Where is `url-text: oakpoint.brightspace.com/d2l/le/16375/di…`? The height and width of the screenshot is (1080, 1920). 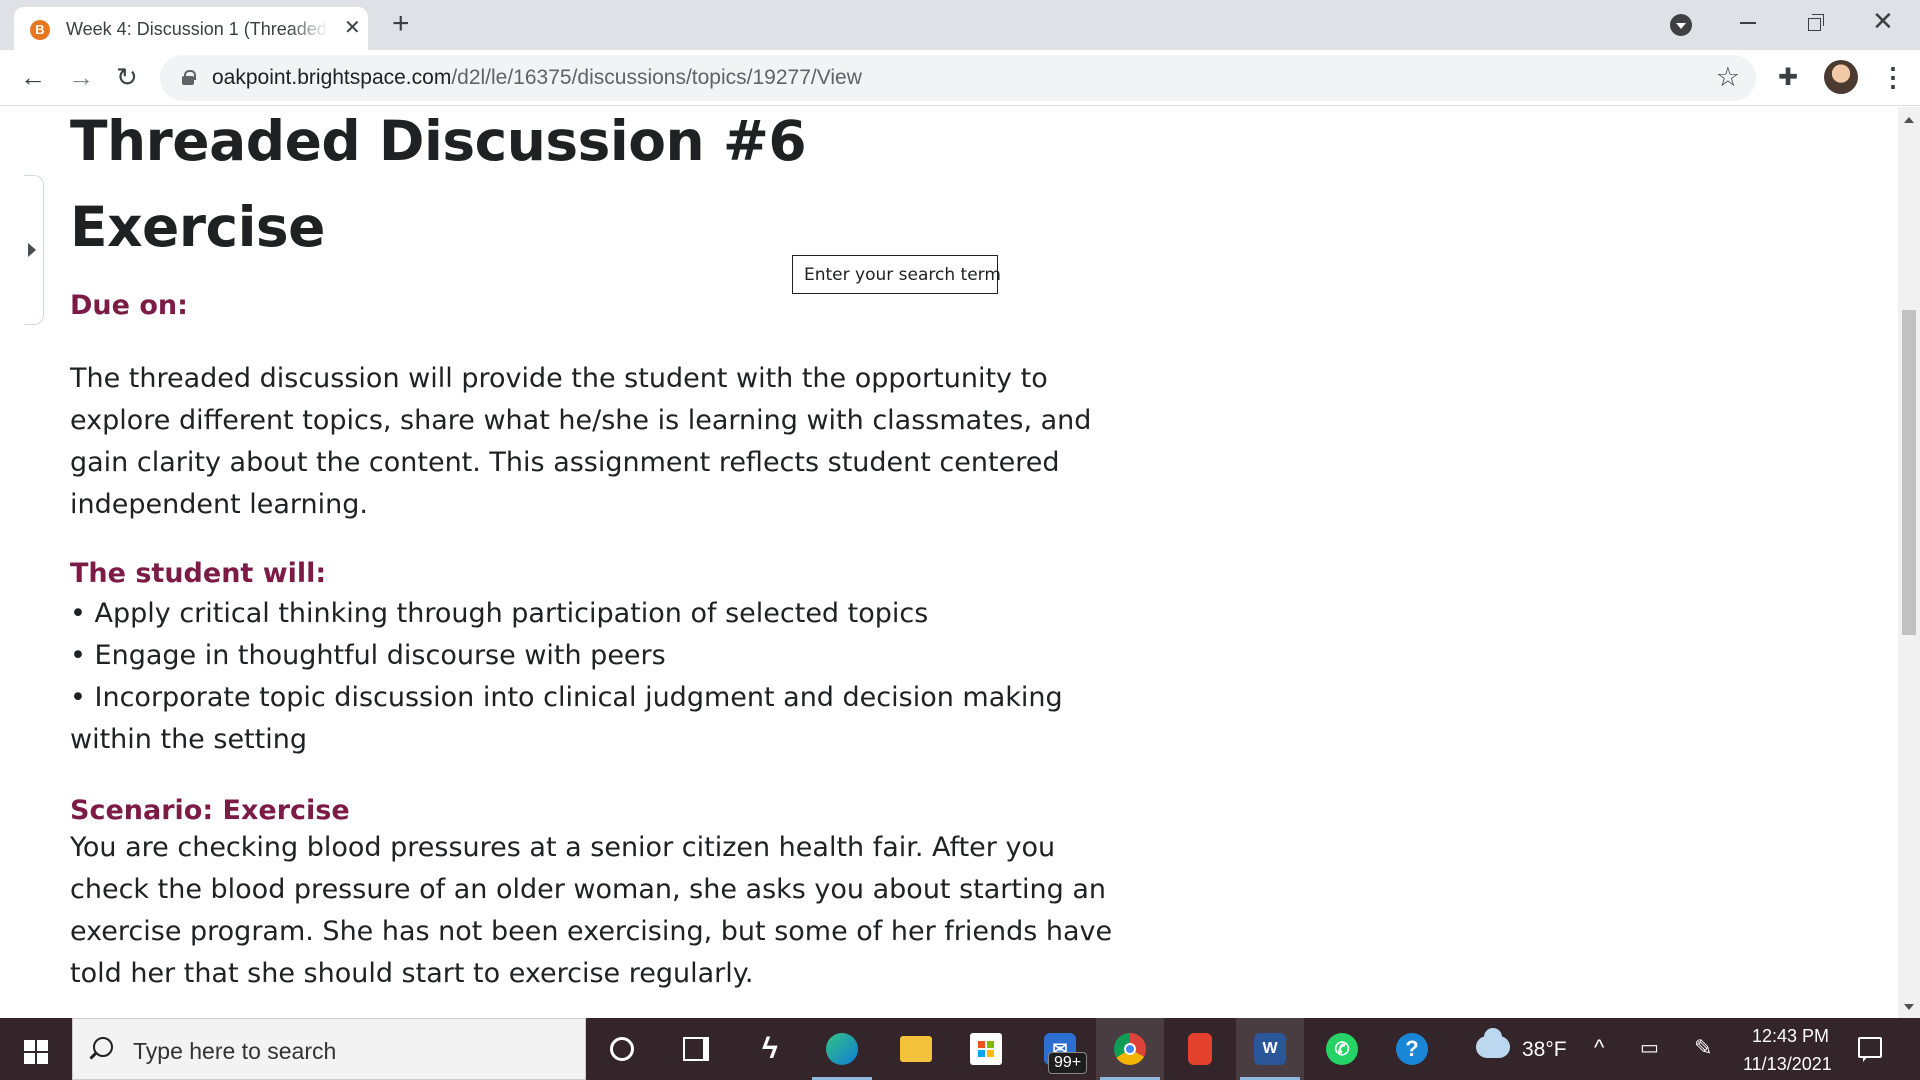 url-text: oakpoint.brightspace.com/d2l/le/16375/di… is located at coordinates (537, 78).